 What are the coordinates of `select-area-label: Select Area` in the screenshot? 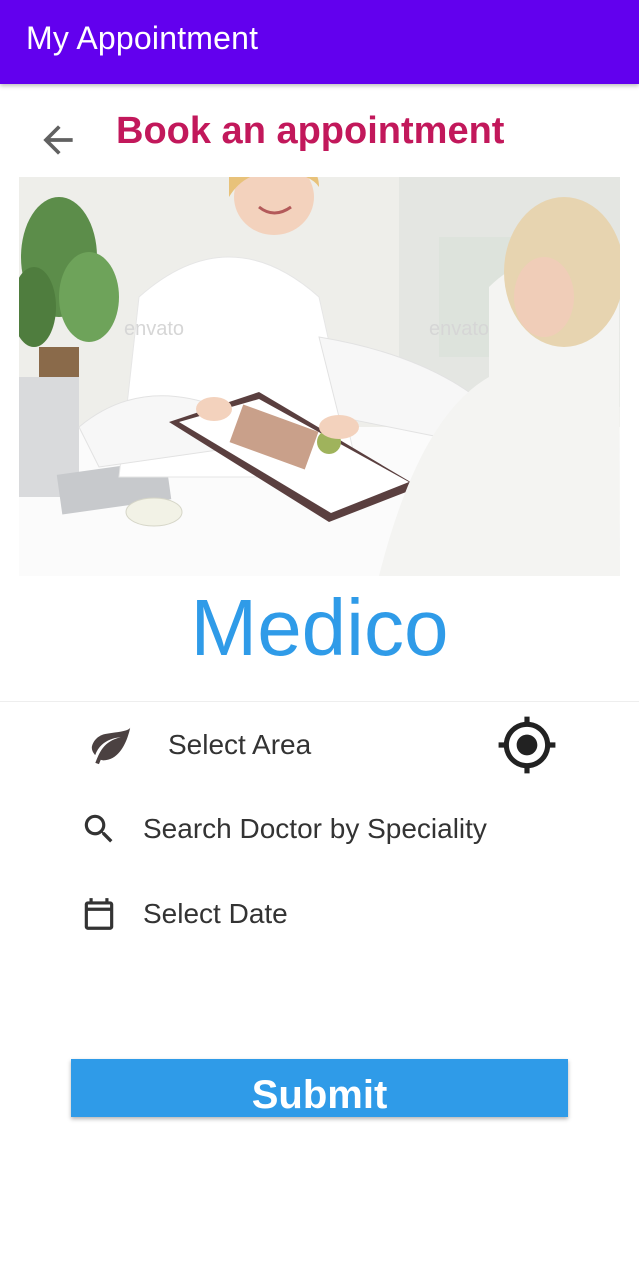 It's located at (240, 744).